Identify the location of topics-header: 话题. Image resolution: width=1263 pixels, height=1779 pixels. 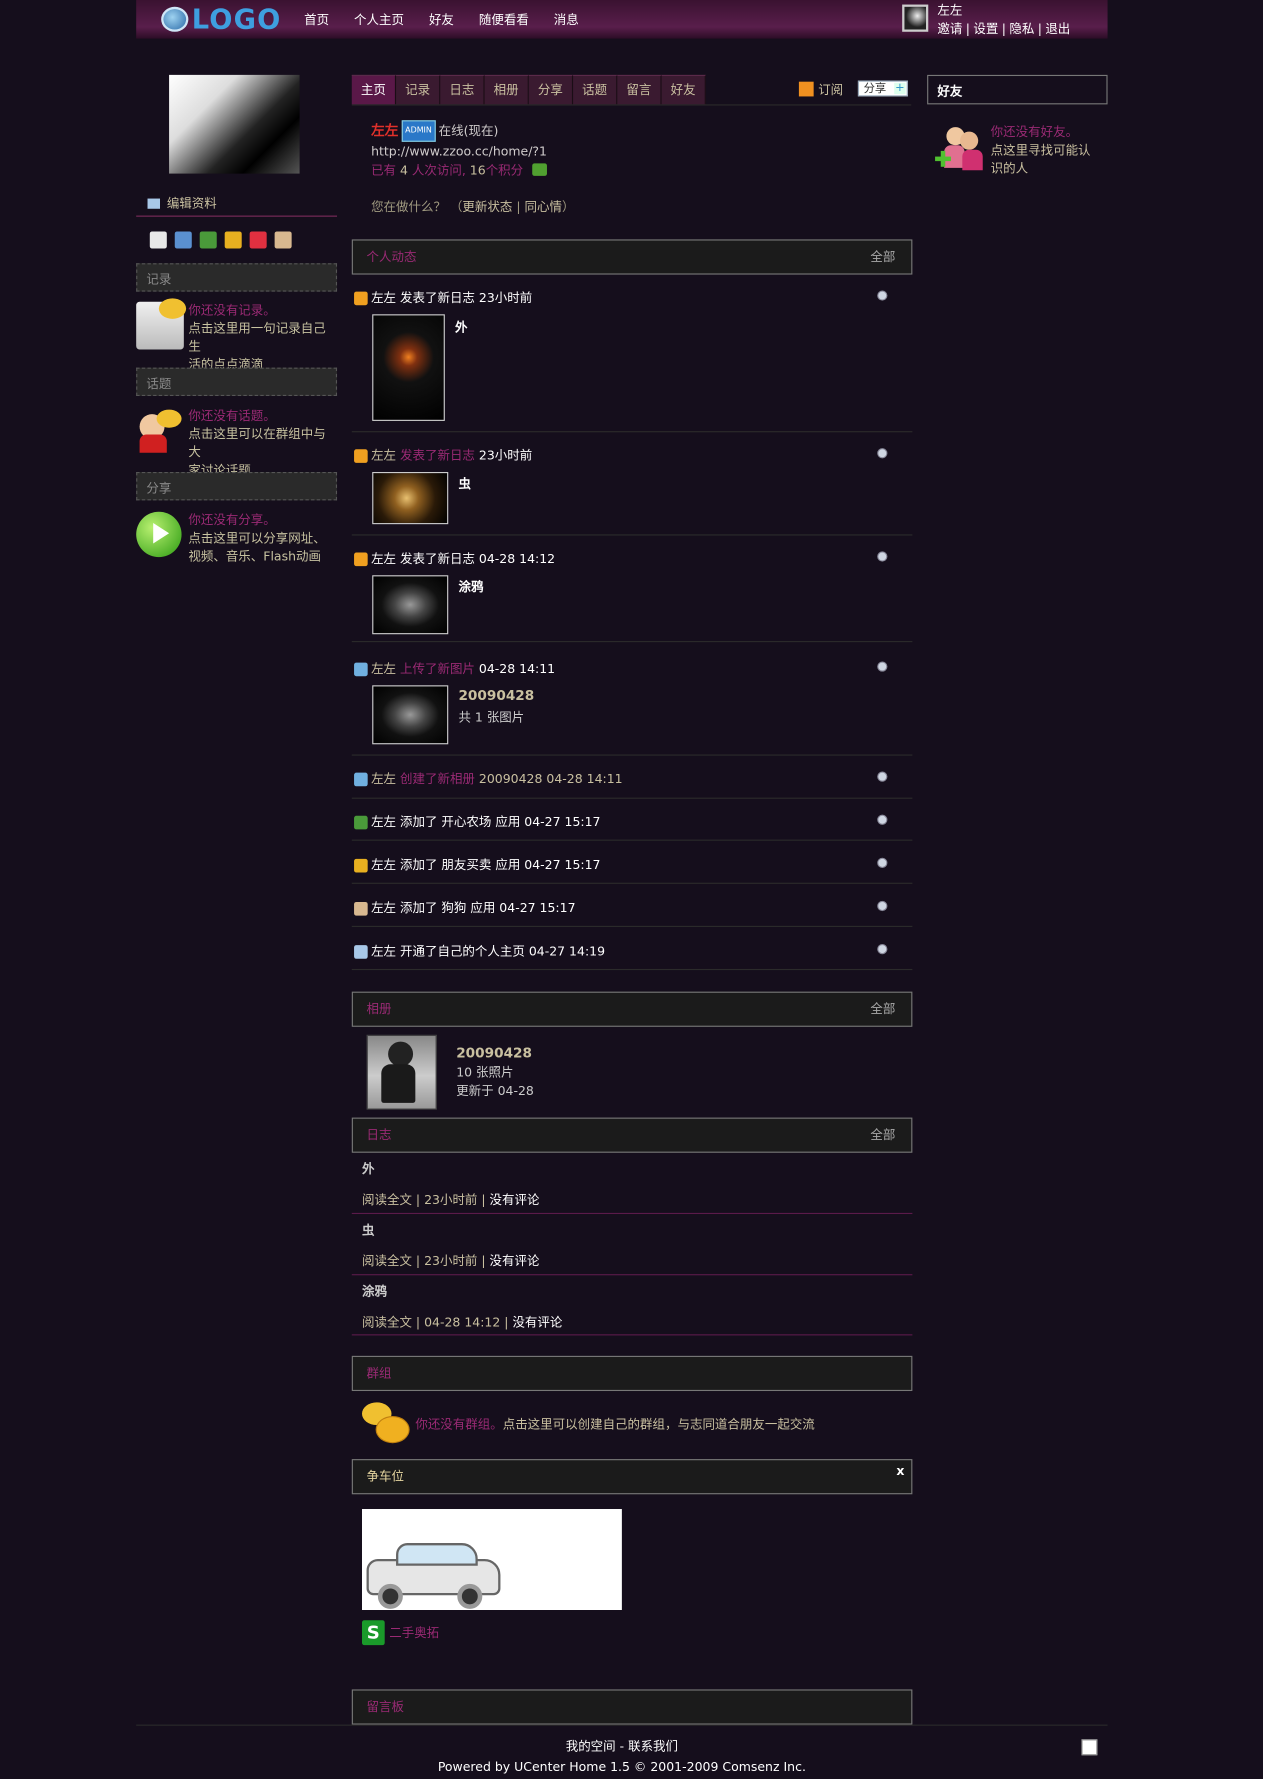
(237, 381).